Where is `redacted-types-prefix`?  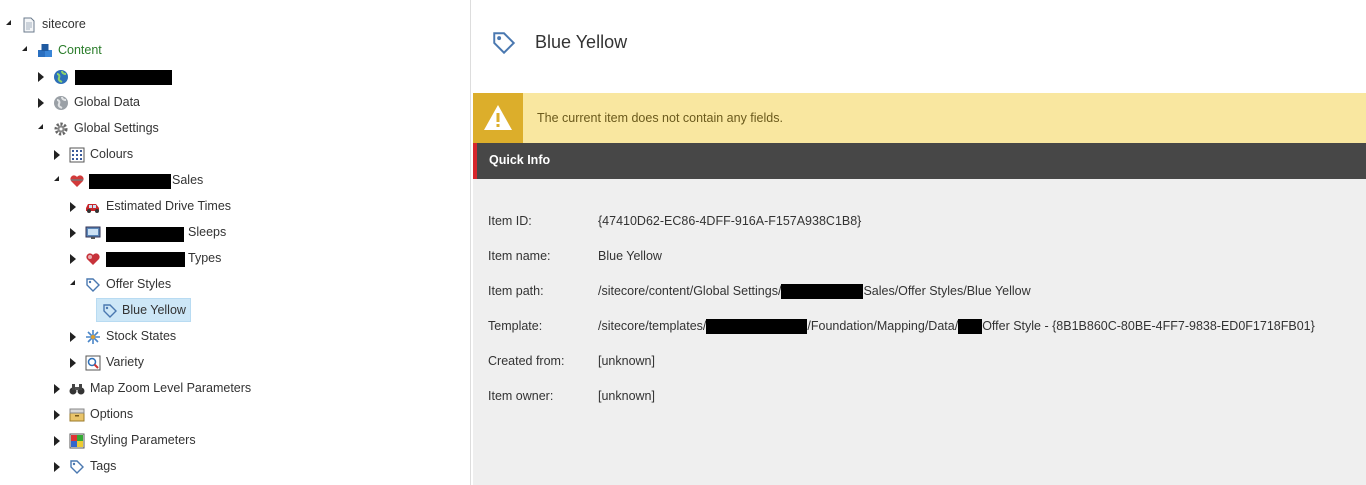 redacted-types-prefix is located at coordinates (145, 259).